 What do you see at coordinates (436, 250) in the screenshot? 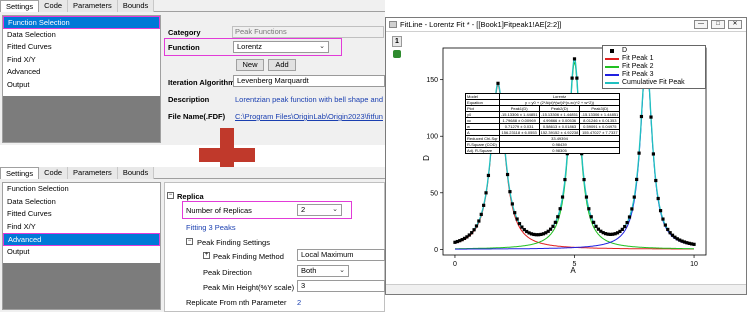
I see `y-tick-label: 0` at bounding box center [436, 250].